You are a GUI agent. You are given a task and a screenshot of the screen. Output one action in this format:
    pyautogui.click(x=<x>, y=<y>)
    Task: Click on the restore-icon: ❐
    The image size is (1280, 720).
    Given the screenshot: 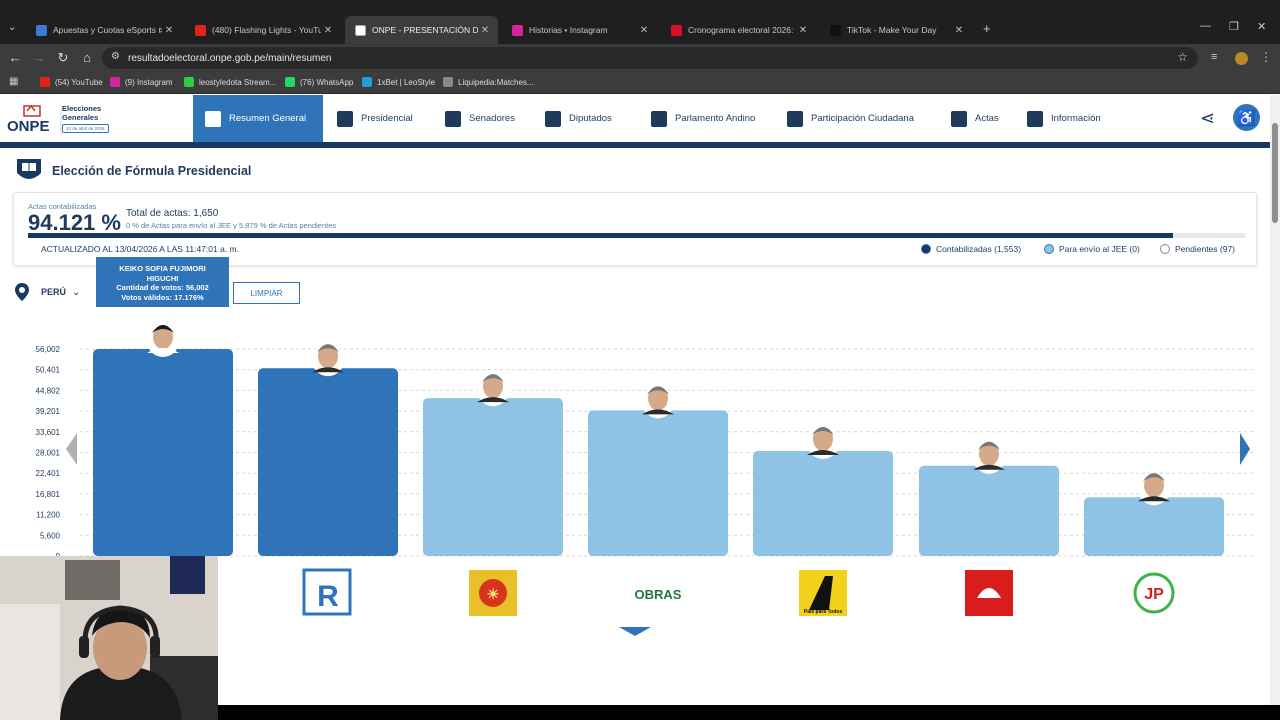 What is the action you would take?
    pyautogui.click(x=1234, y=26)
    